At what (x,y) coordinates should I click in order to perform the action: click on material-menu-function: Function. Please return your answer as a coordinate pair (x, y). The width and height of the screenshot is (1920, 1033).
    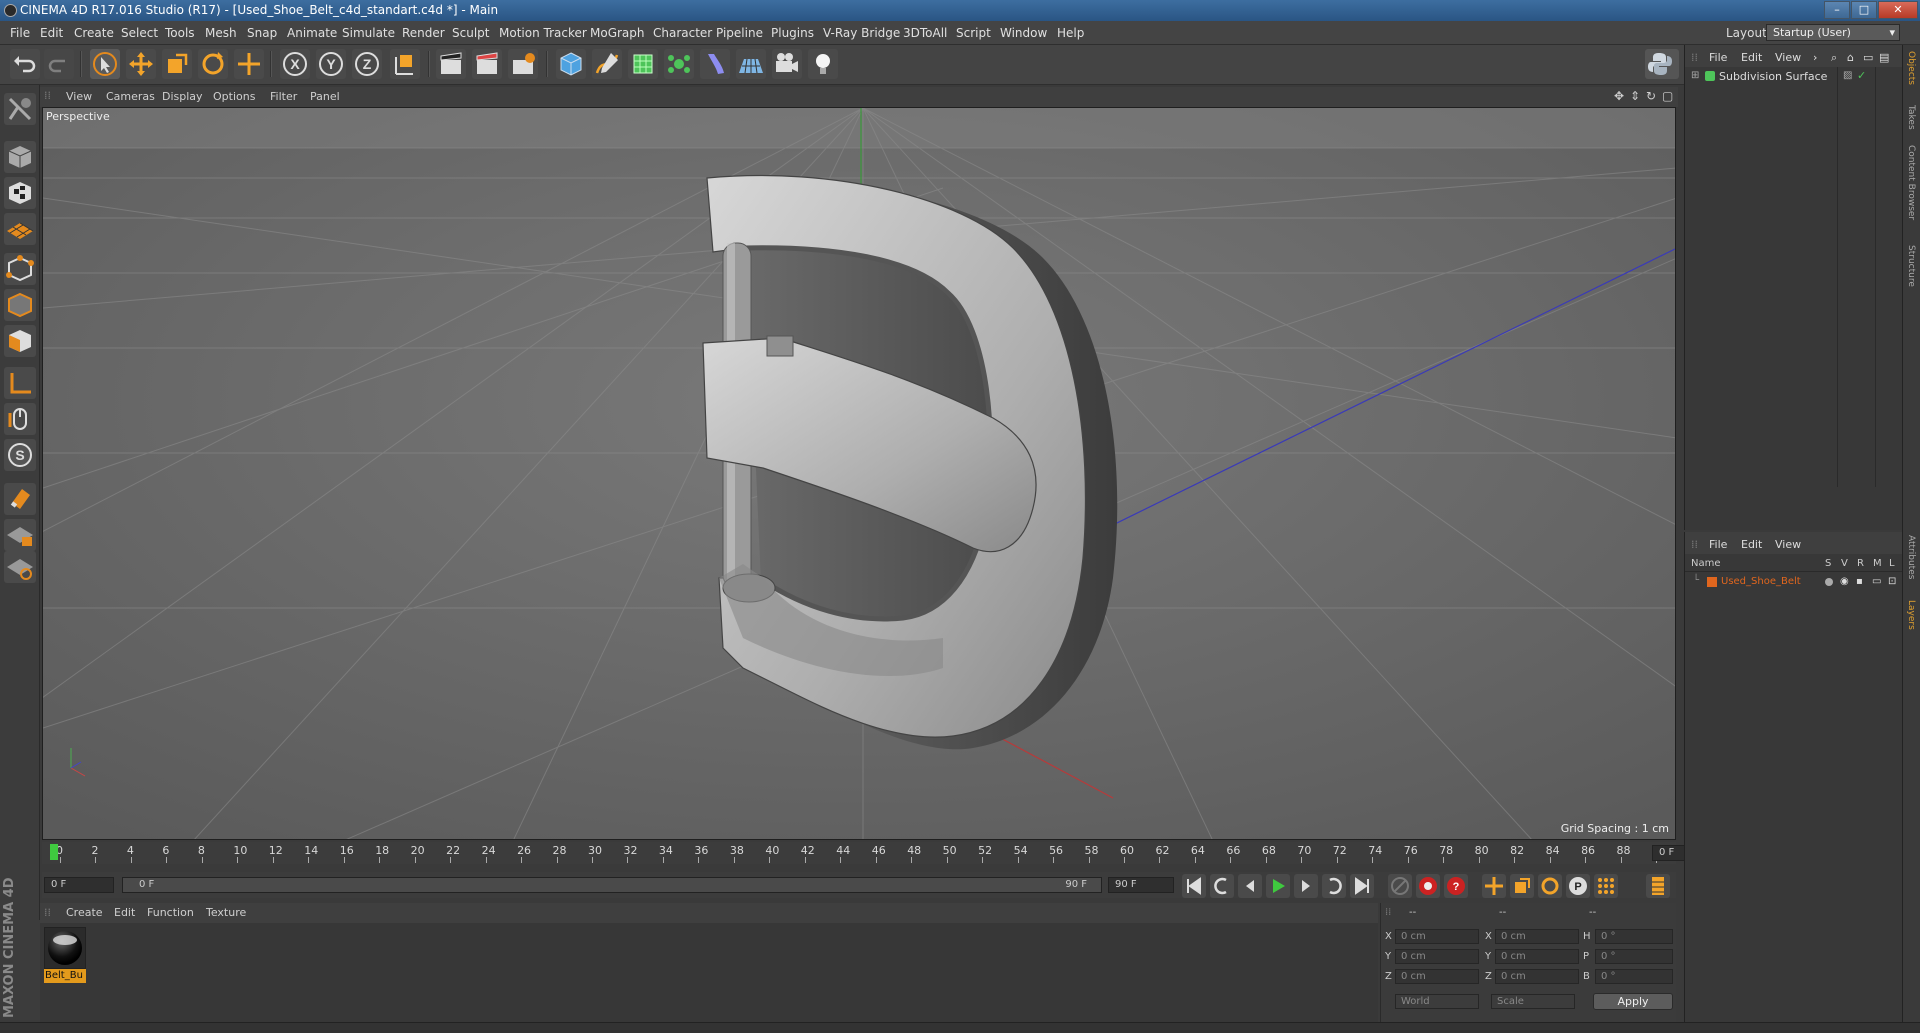
    Looking at the image, I should click on (170, 912).